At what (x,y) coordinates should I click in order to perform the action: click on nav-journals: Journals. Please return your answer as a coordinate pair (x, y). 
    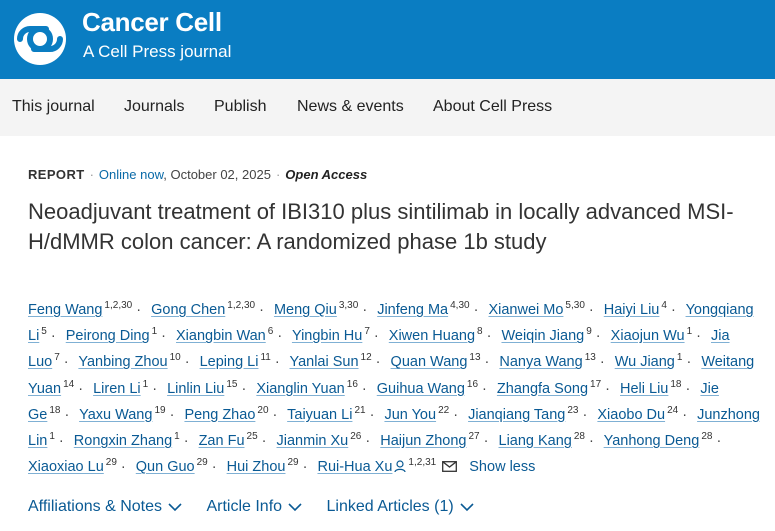
    Looking at the image, I should click on (154, 107).